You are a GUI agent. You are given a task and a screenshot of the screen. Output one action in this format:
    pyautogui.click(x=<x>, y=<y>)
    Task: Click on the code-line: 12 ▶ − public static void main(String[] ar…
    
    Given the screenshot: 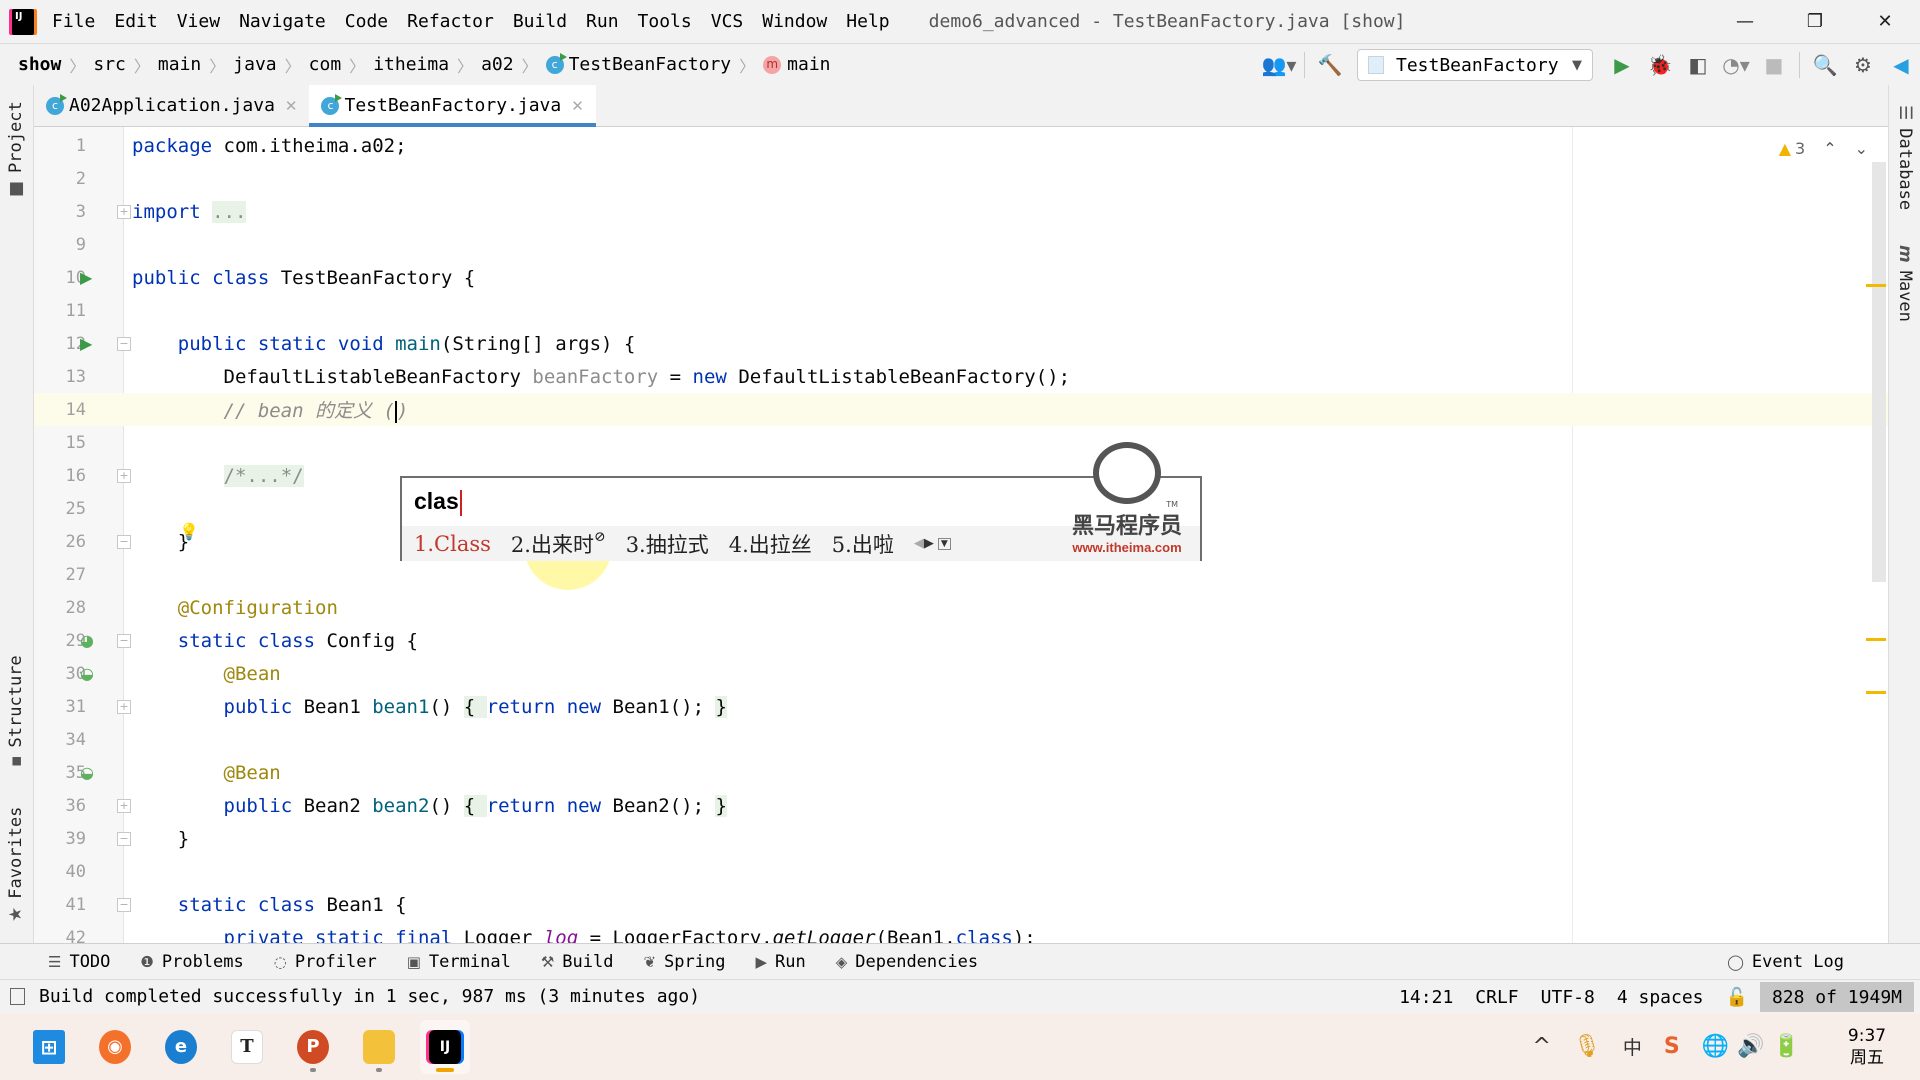 What is the action you would take?
    pyautogui.click(x=961, y=343)
    